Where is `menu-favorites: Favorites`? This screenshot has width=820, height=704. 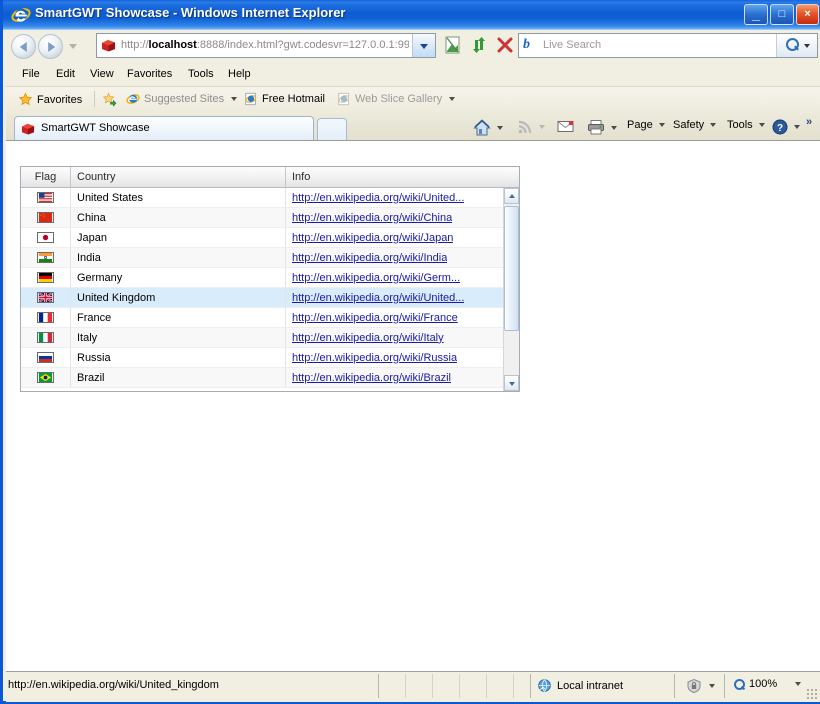
menu-favorites: Favorites is located at coordinates (149, 74).